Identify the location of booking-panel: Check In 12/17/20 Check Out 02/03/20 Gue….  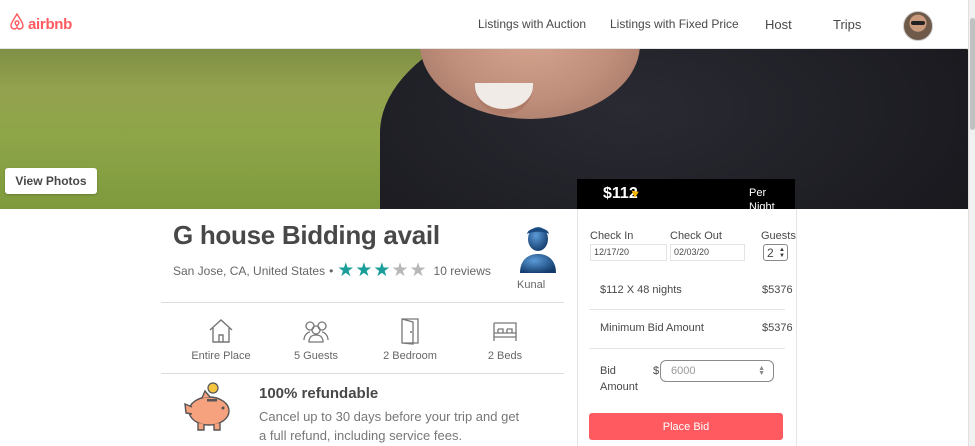
(687, 327).